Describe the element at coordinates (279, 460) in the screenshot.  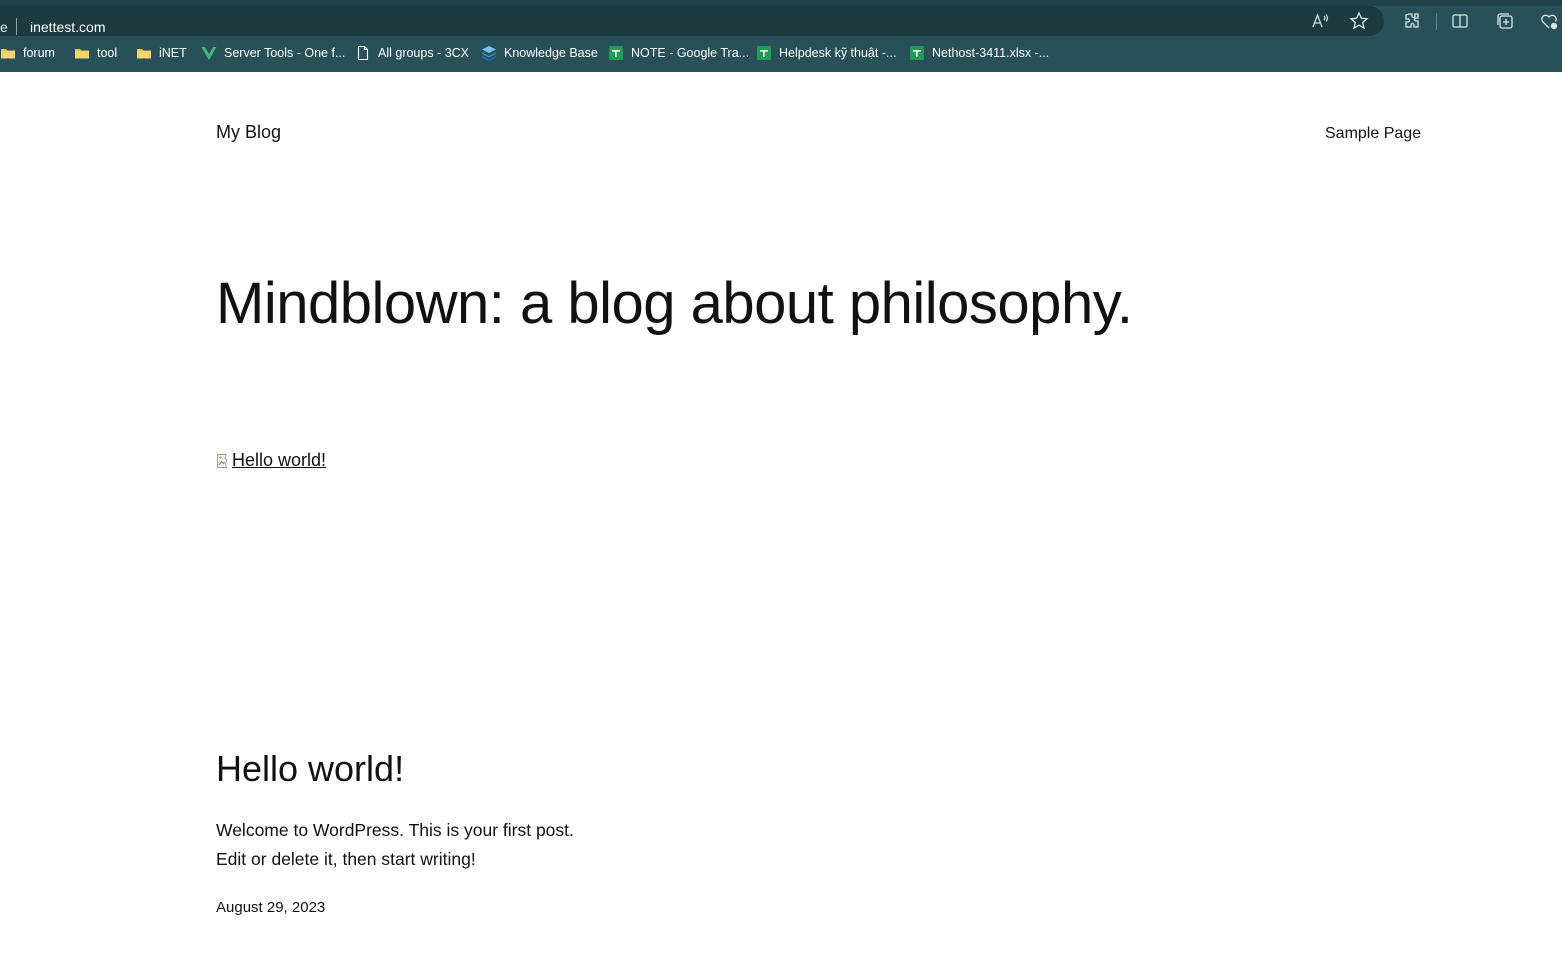
I see `featured-image-alt-link: Hello world!` at that location.